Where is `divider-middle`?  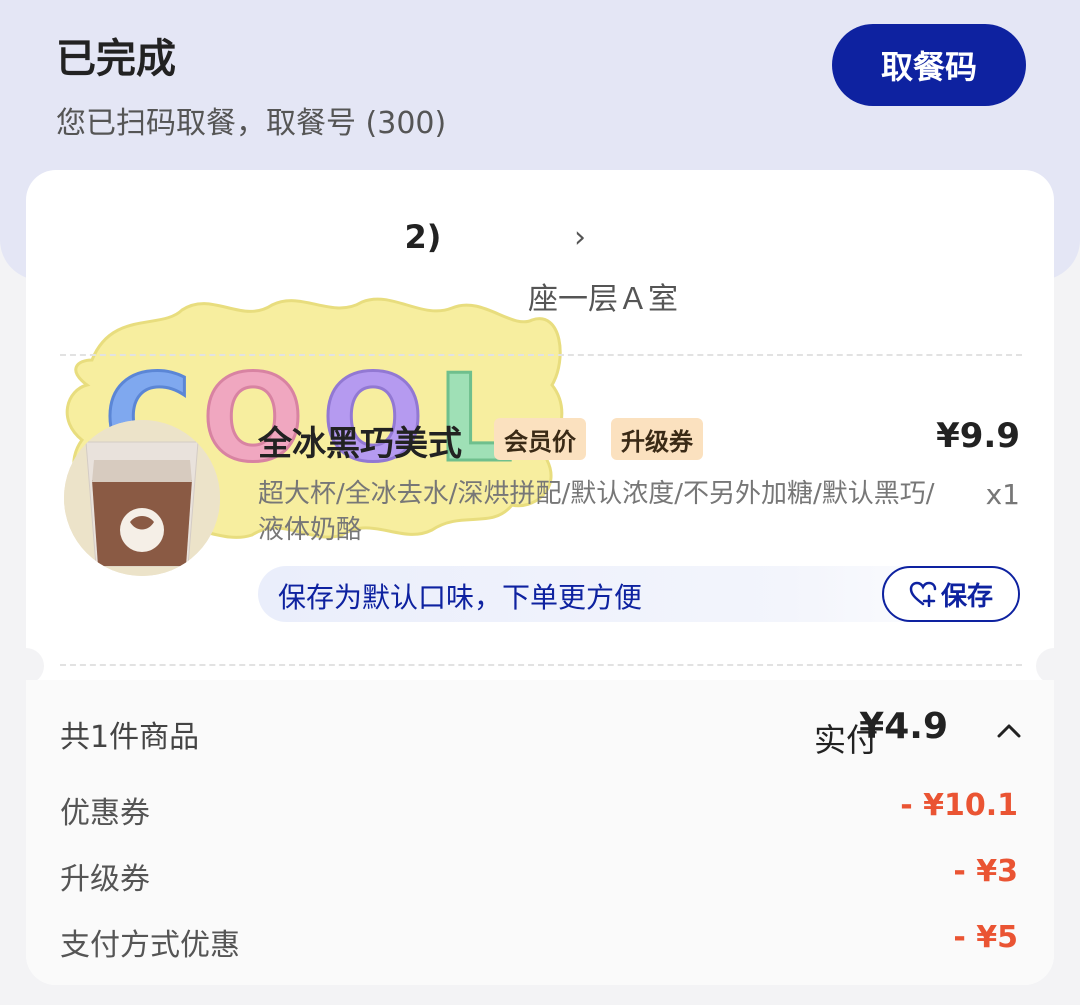 divider-middle is located at coordinates (541, 665).